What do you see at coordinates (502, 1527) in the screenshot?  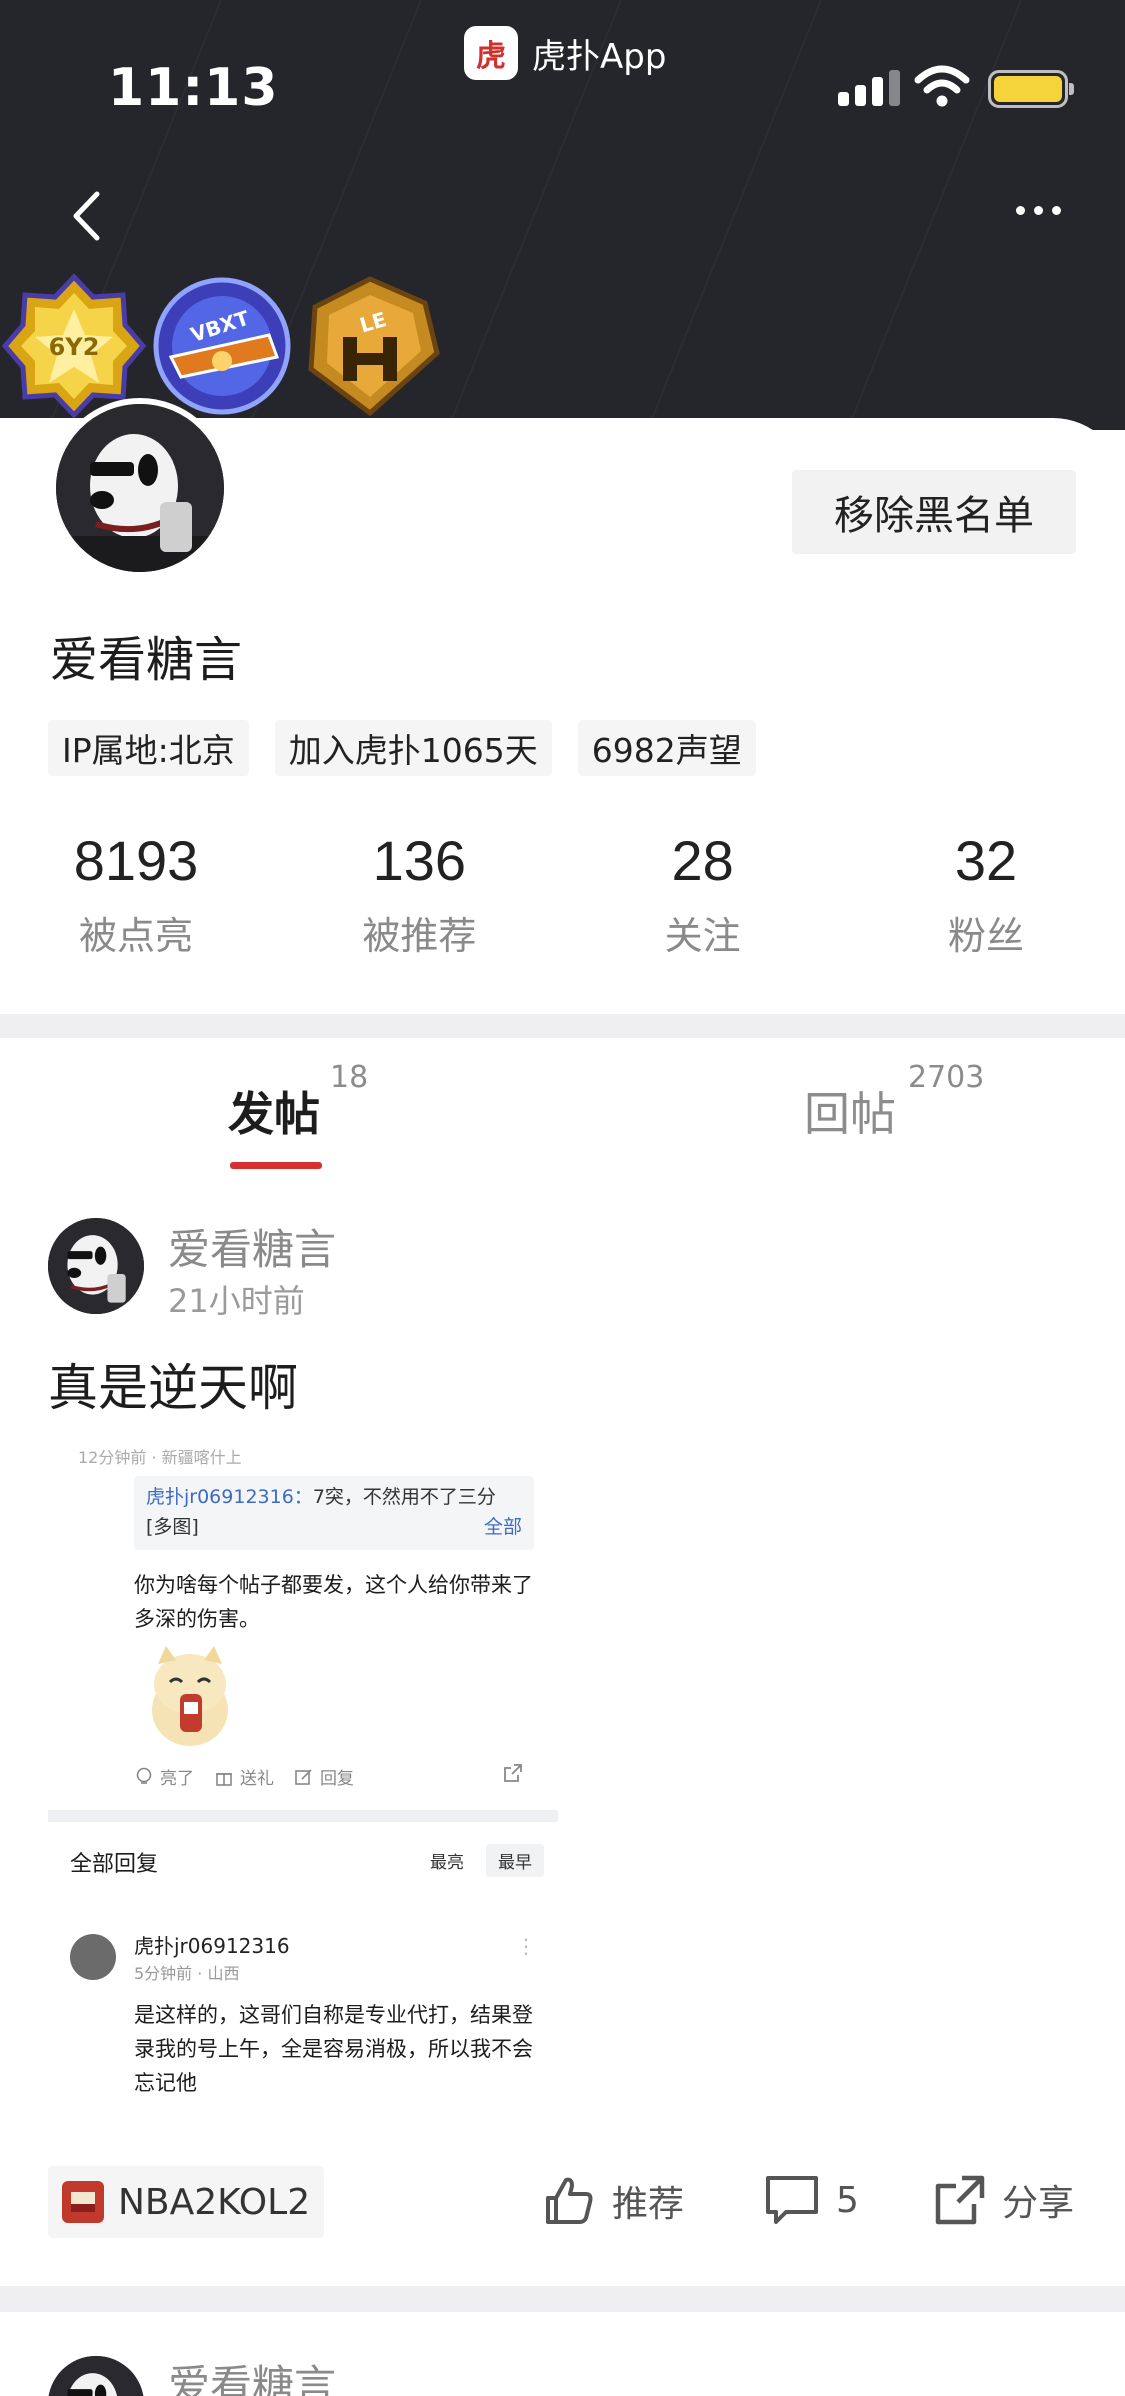 I see `quote-all-link: 全部` at bounding box center [502, 1527].